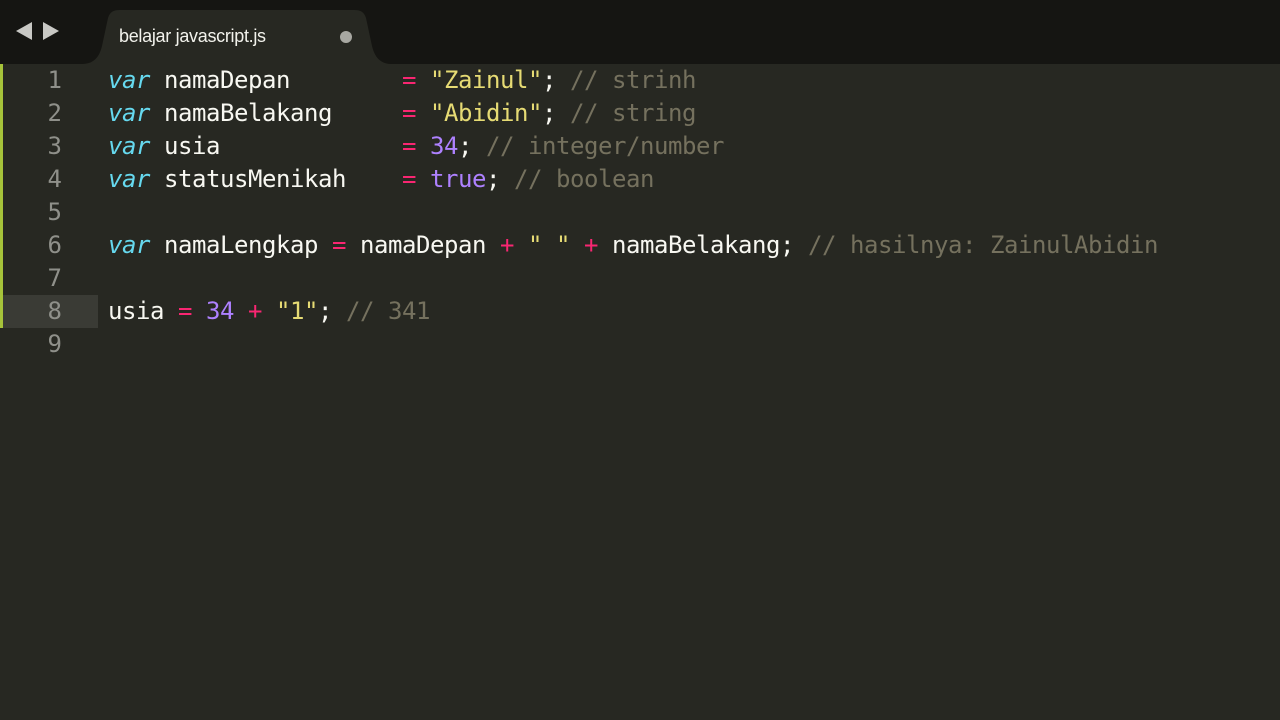 The height and width of the screenshot is (720, 1280). I want to click on triangle-left-icon, so click(24, 31).